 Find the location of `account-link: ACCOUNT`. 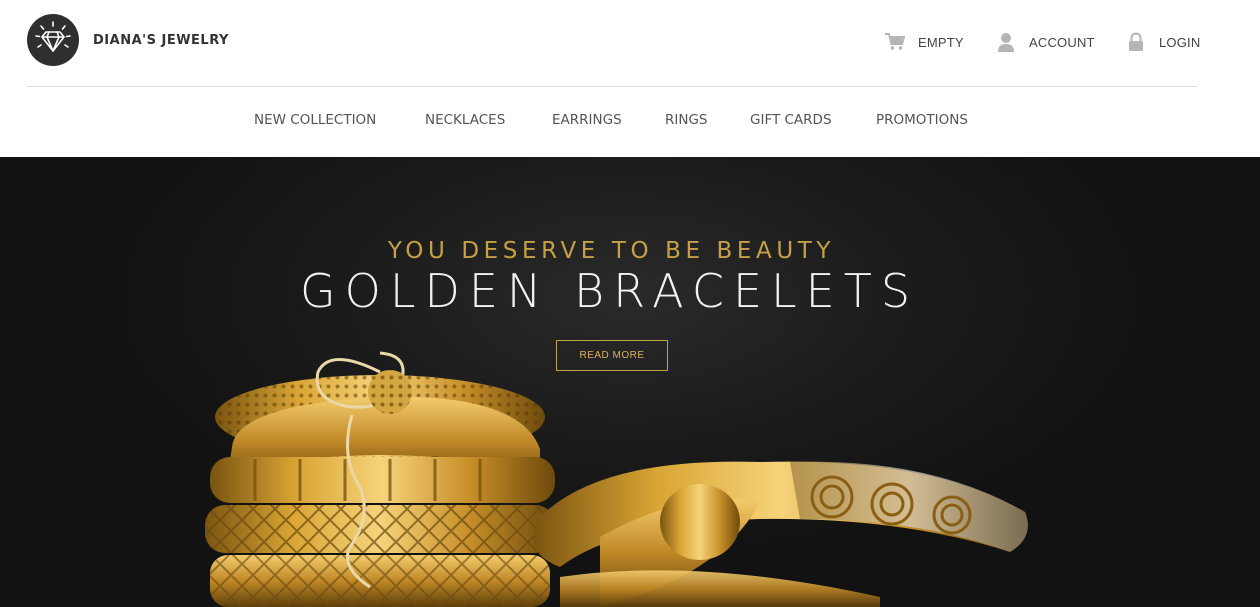

account-link: ACCOUNT is located at coordinates (1045, 42).